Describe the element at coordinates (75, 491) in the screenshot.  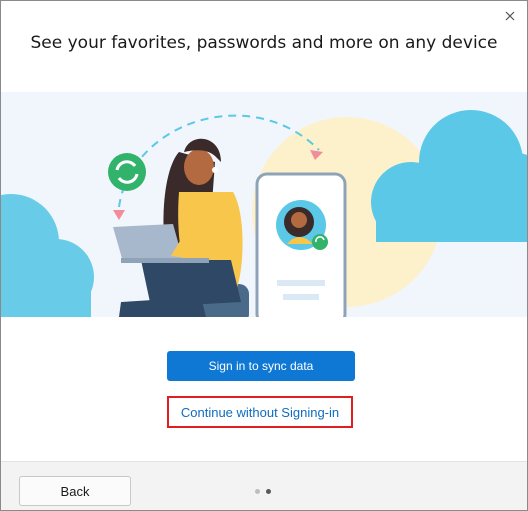
I see `back-button: Back` at that location.